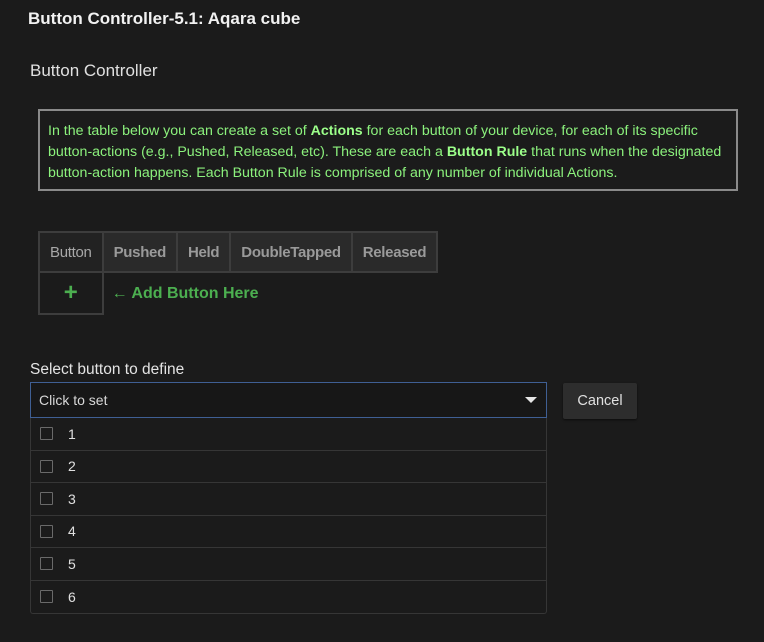  What do you see at coordinates (72, 433) in the screenshot?
I see `option-label: 1` at bounding box center [72, 433].